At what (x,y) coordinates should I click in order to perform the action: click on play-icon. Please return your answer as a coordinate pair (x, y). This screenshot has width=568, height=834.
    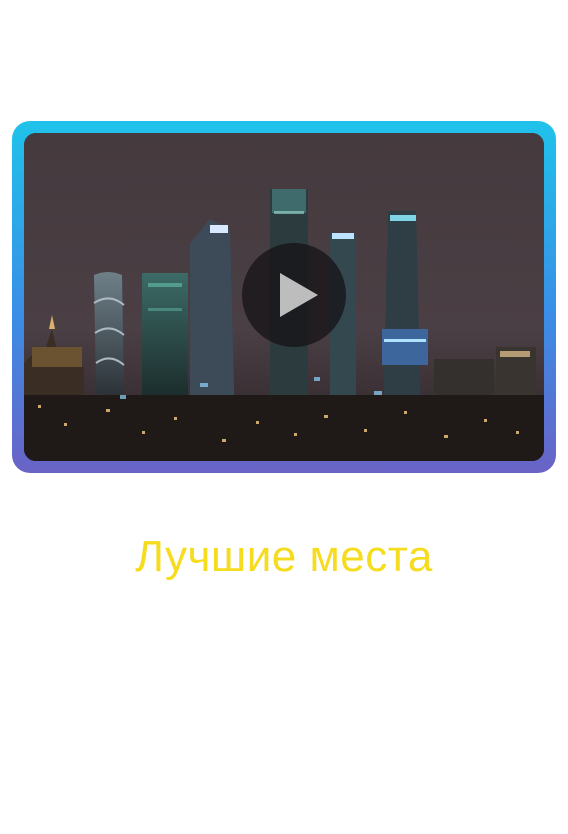
    Looking at the image, I should click on (299, 295).